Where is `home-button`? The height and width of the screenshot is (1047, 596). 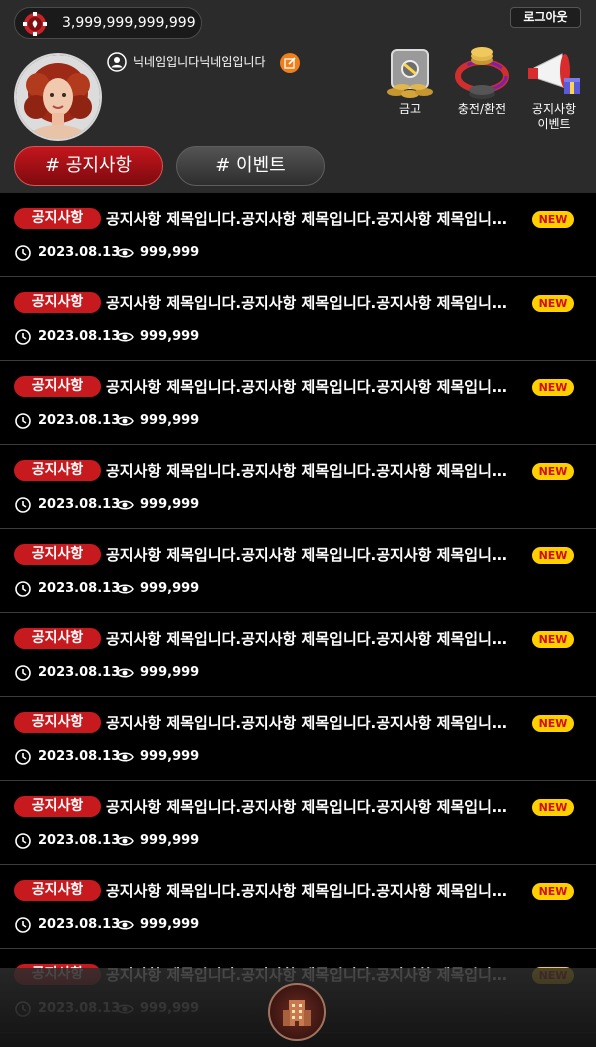 home-button is located at coordinates (297, 1012).